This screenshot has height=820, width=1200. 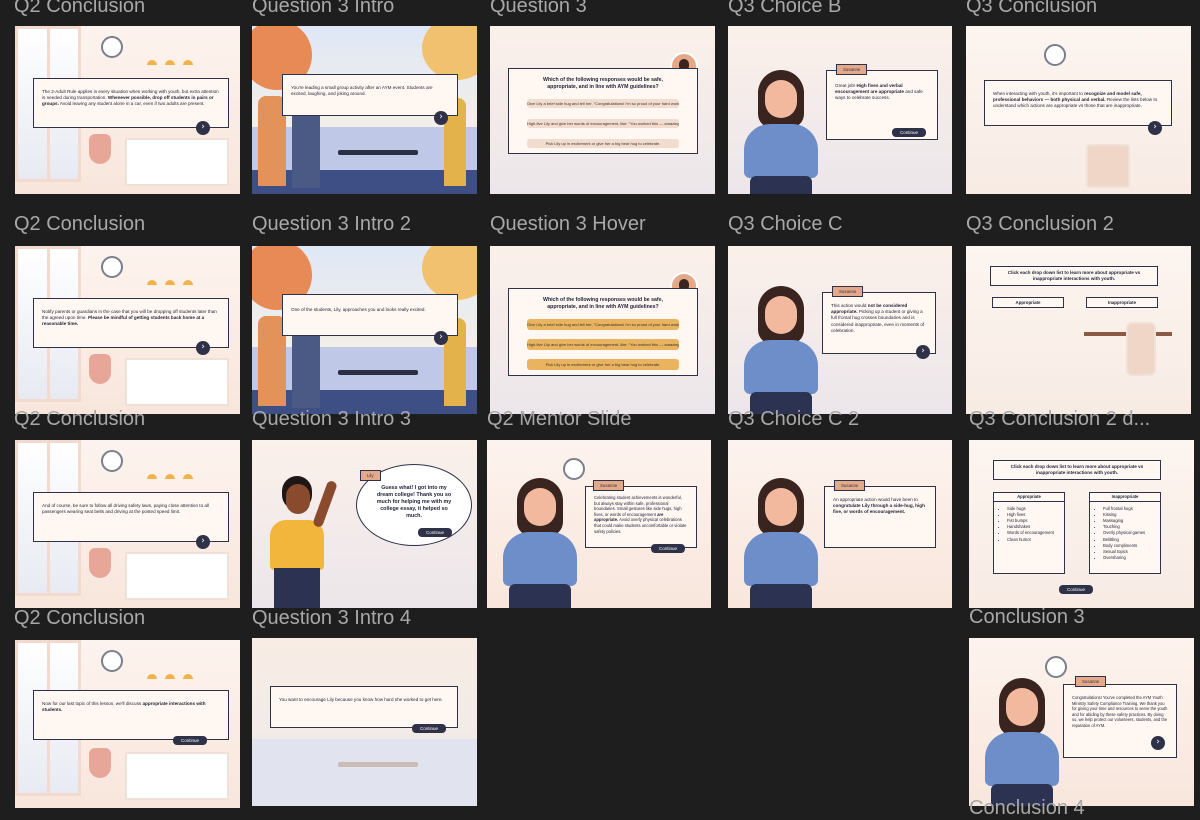 I want to click on frame-label: Q3 Conclusion 2, so click(x=1040, y=224).